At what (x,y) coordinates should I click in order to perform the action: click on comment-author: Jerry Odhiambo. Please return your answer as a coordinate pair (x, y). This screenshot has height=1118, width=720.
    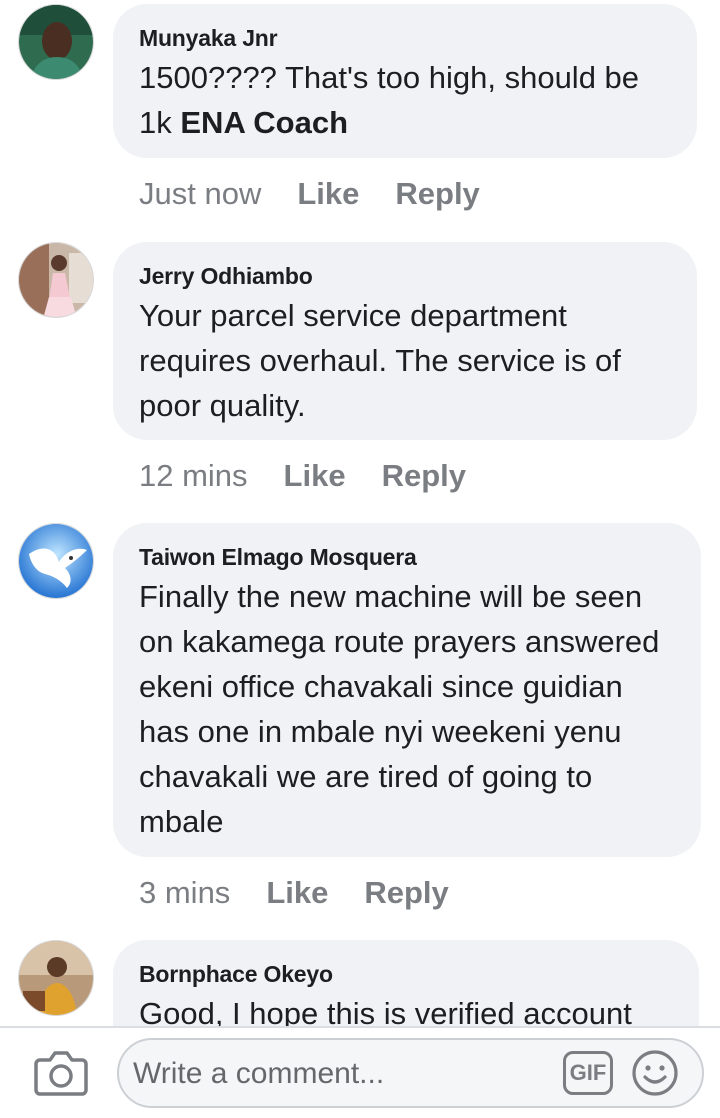
    Looking at the image, I should click on (405, 276).